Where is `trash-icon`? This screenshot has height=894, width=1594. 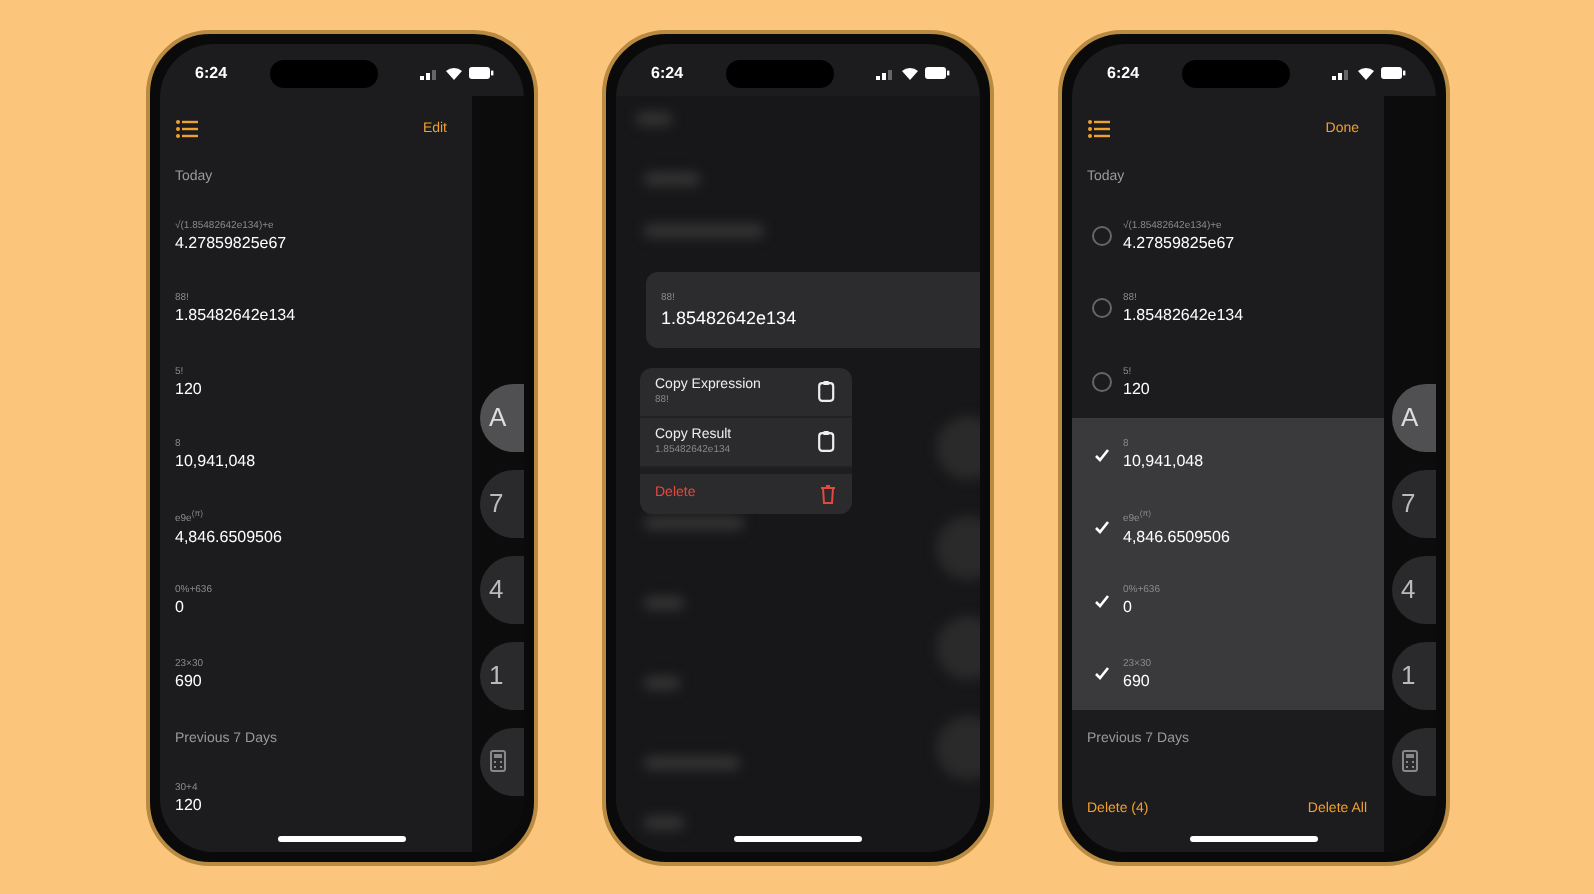 trash-icon is located at coordinates (827, 493).